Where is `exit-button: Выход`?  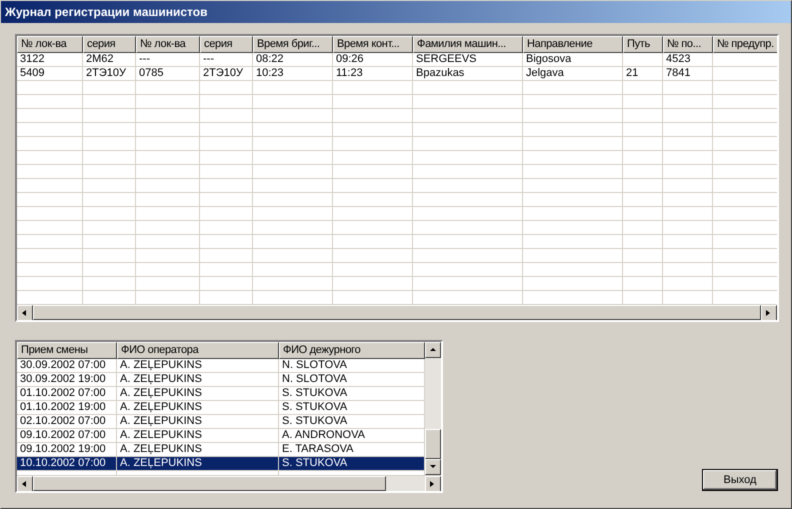 exit-button: Выход is located at coordinates (740, 480).